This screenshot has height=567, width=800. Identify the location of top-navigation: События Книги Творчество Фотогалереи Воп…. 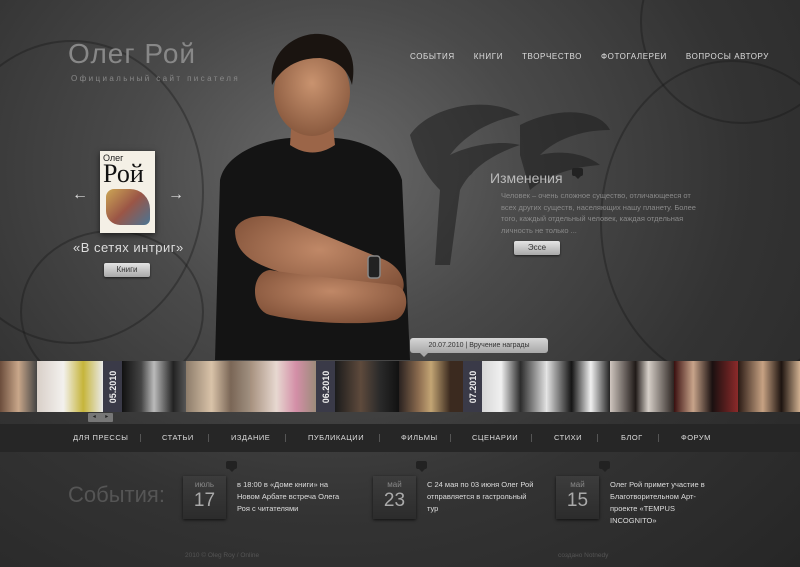
(599, 56).